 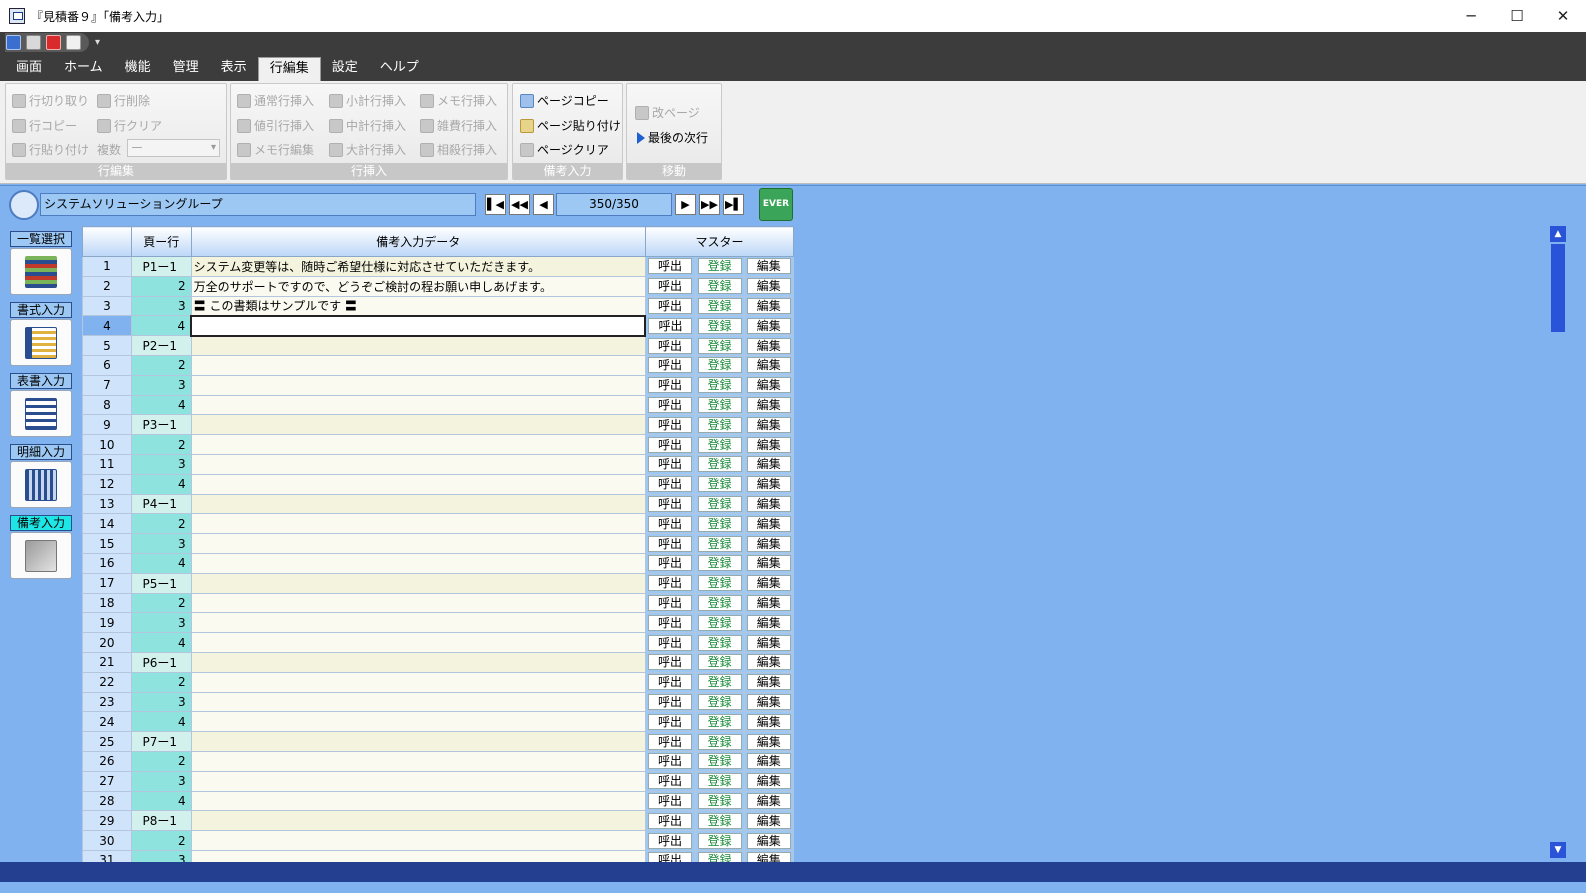 What do you see at coordinates (107, 855) in the screenshot?
I see `row-number: 31` at bounding box center [107, 855].